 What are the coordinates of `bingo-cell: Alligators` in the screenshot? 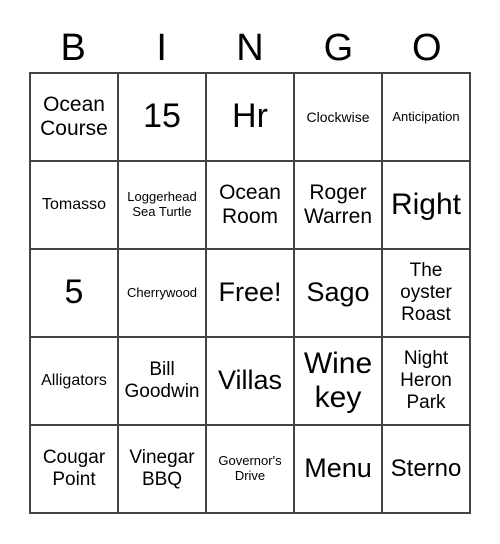 It's located at (74, 381).